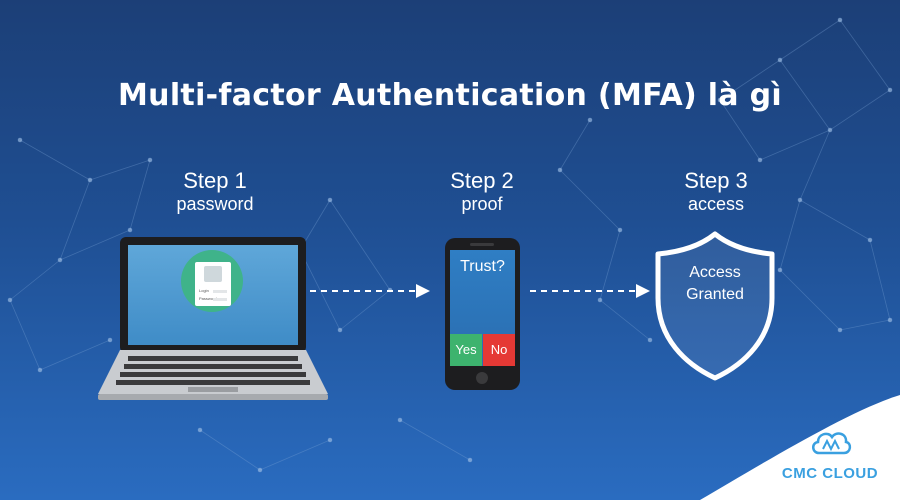  I want to click on yes-button: Yes, so click(466, 350).